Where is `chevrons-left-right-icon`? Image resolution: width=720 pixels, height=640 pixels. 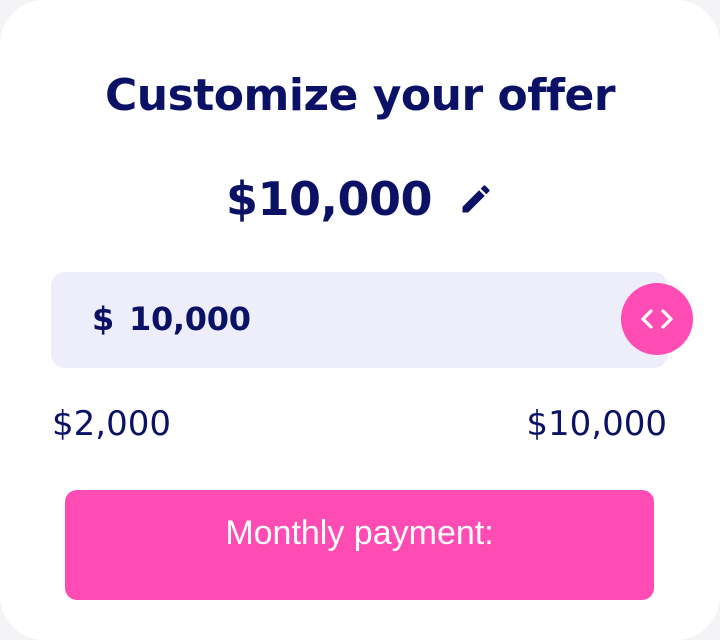 chevrons-left-right-icon is located at coordinates (657, 319).